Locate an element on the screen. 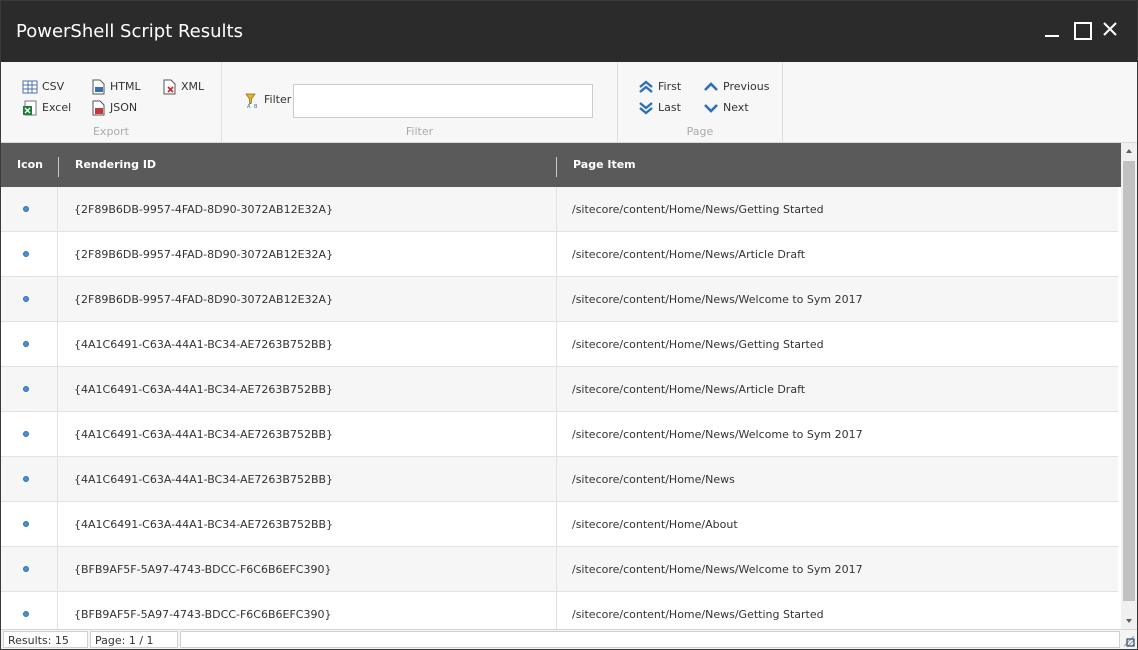 The image size is (1138, 650). export-json-button: JSON is located at coordinates (113, 108).